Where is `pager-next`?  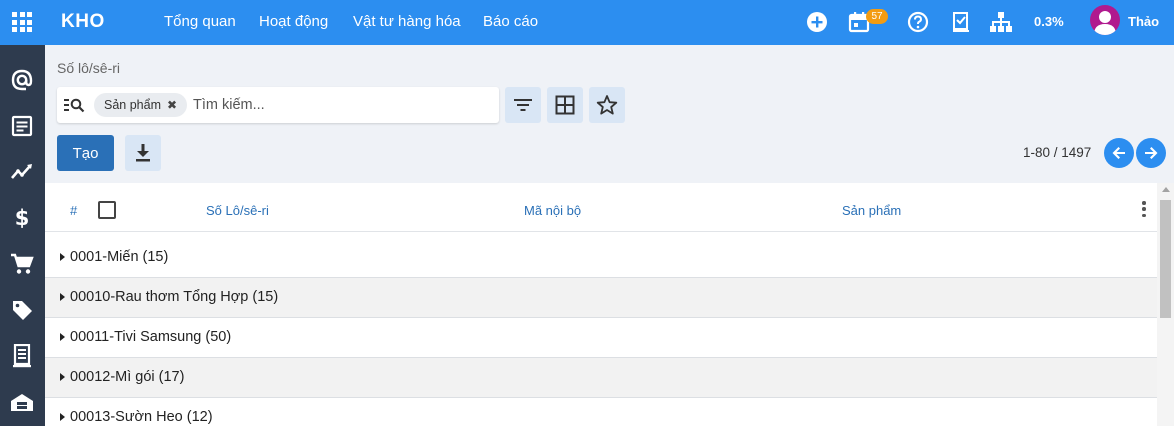 pager-next is located at coordinates (1151, 153).